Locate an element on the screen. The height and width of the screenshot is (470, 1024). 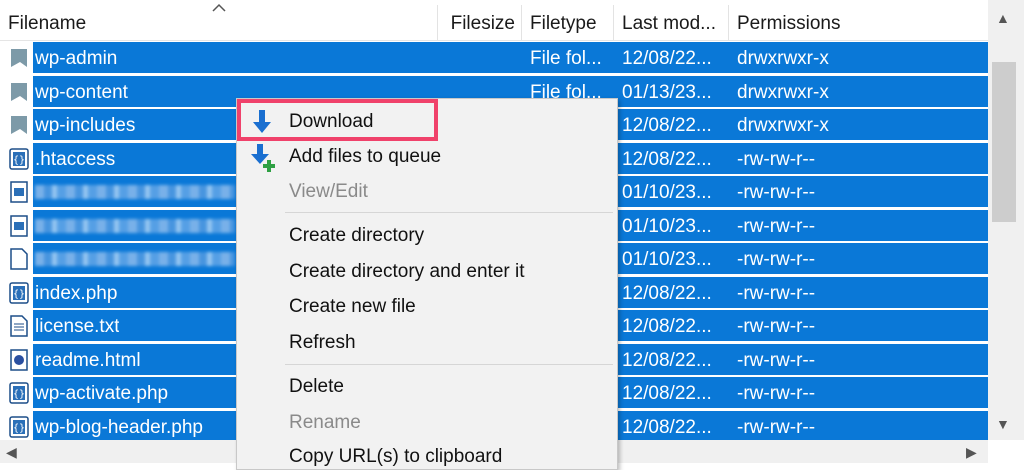
cell-filename: readme.html is located at coordinates (88, 360).